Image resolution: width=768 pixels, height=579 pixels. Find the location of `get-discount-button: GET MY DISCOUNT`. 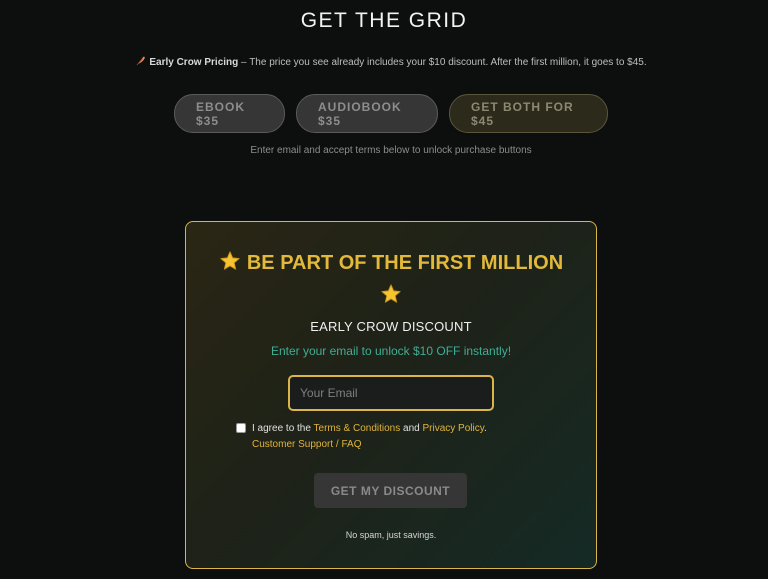

get-discount-button: GET MY DISCOUNT is located at coordinates (390, 490).